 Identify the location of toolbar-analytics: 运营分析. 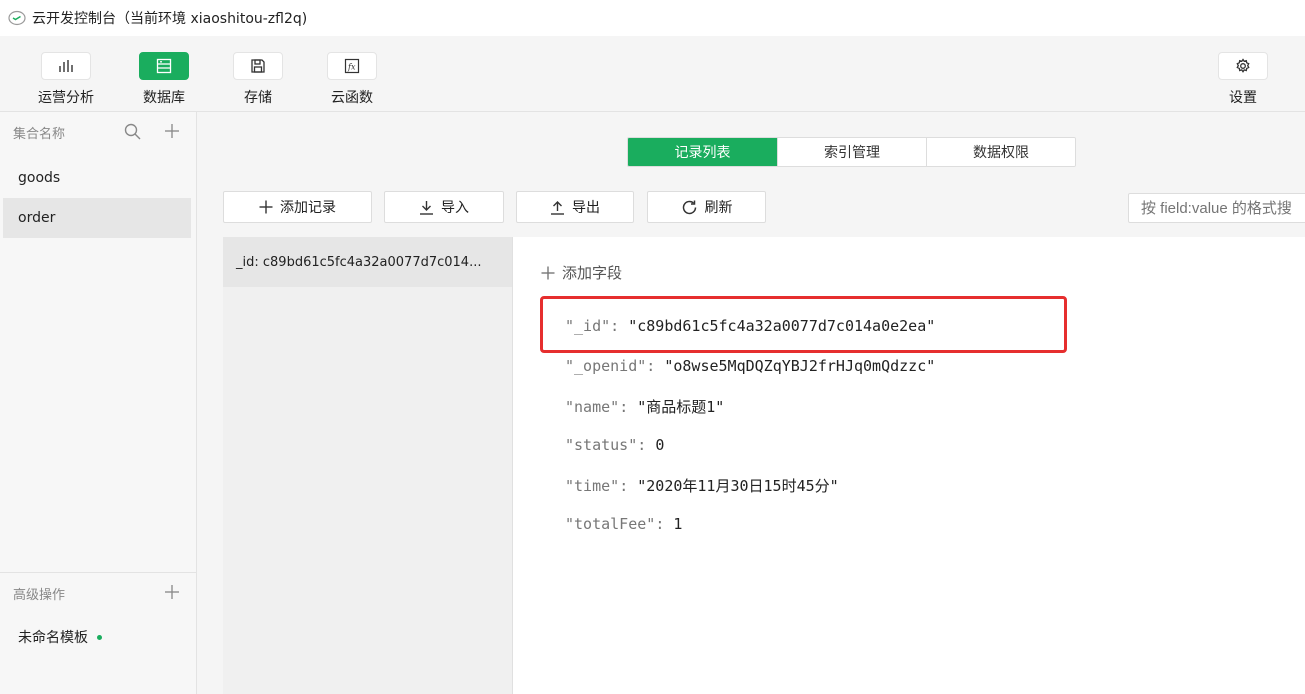
(66, 79).